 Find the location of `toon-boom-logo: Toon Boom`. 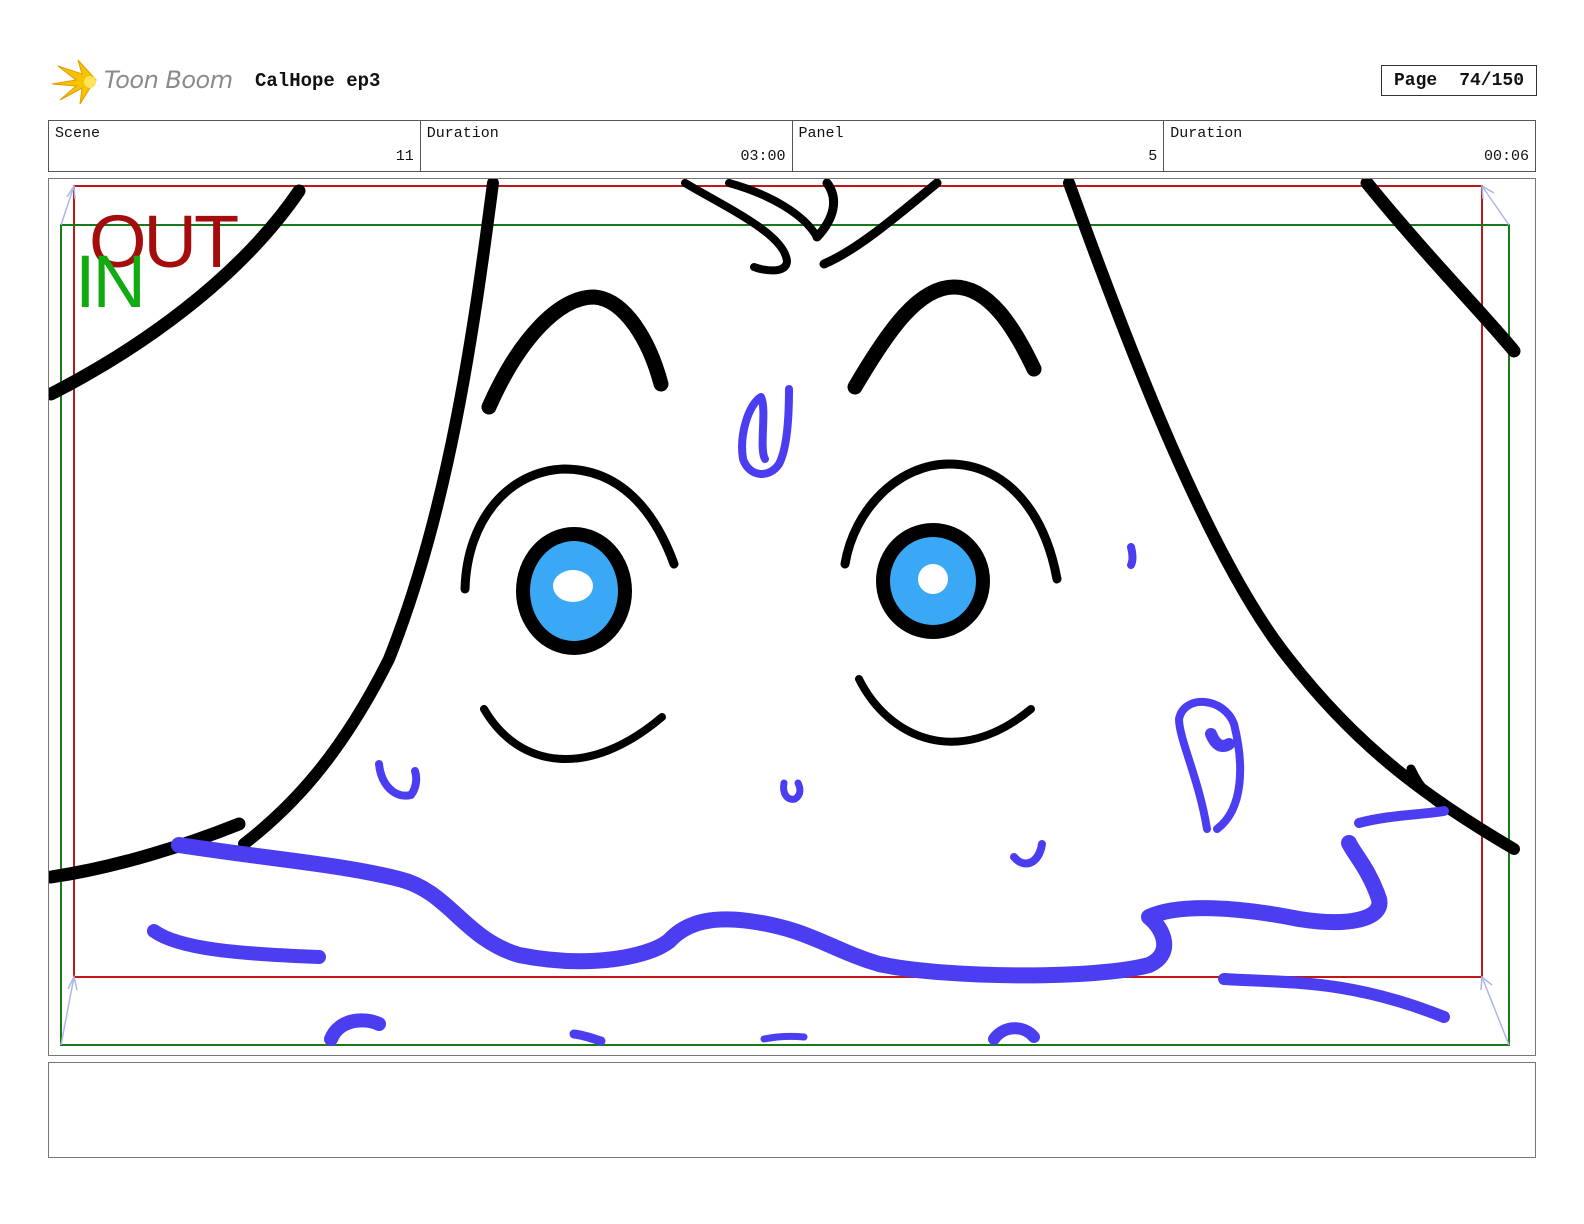

toon-boom-logo: Toon Boom is located at coordinates (145, 81).